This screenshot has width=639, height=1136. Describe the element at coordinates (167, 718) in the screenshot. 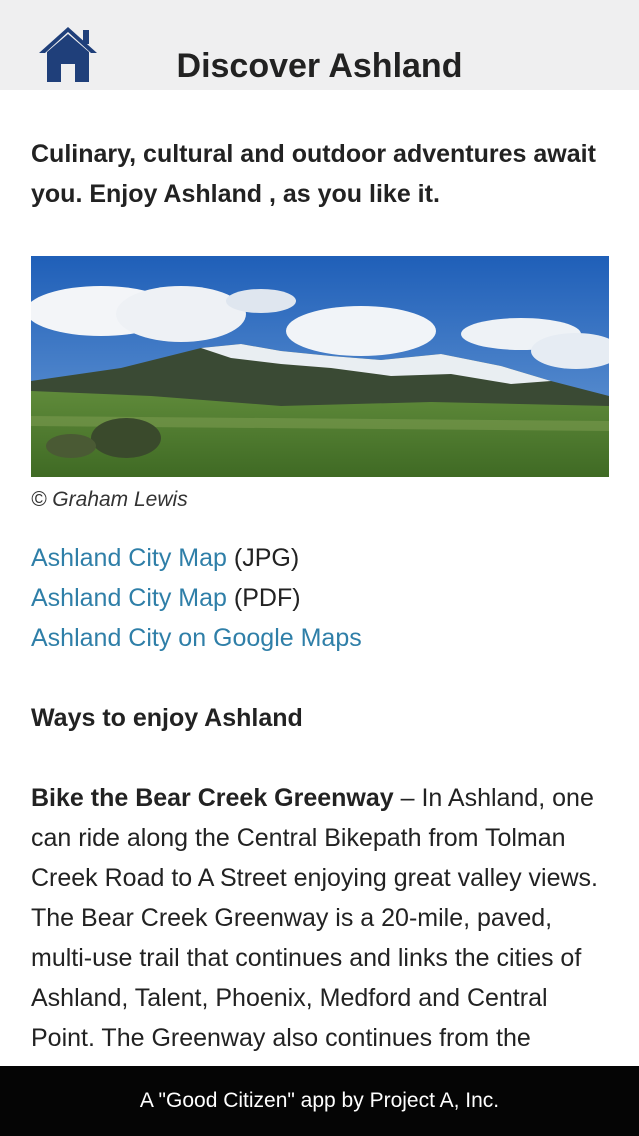

I see `section-heading: Ways to enjoy Ashland` at that location.